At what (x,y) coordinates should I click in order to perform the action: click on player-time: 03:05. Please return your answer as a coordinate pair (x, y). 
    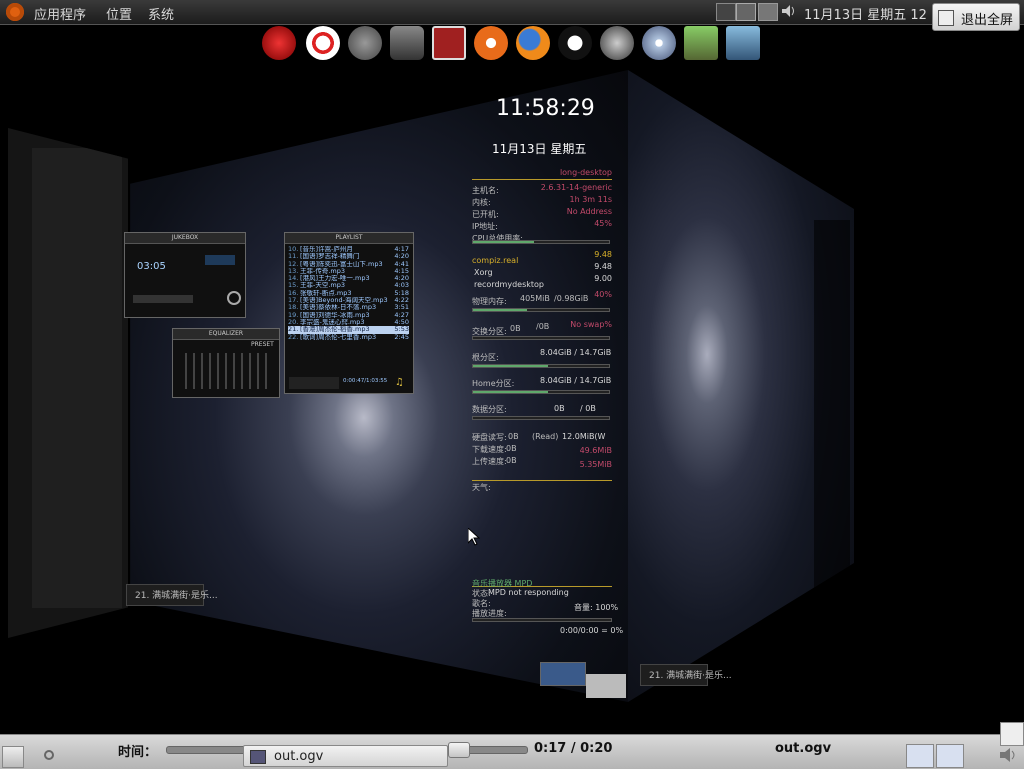
    Looking at the image, I should click on (151, 266).